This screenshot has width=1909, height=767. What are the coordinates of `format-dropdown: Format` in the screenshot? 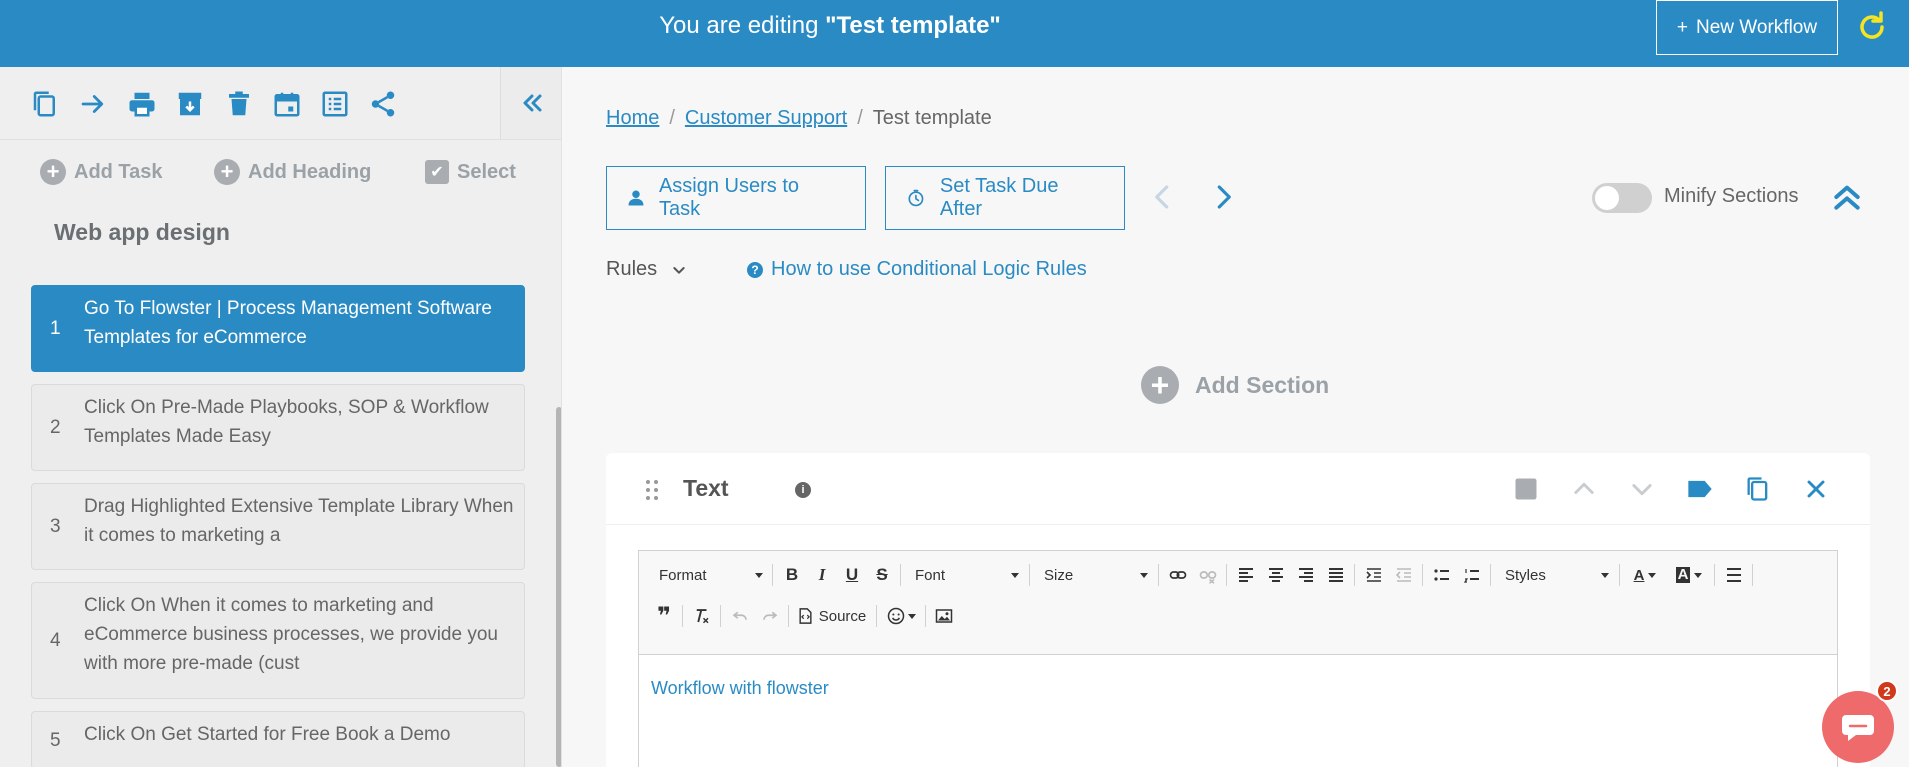 It's located at (709, 575).